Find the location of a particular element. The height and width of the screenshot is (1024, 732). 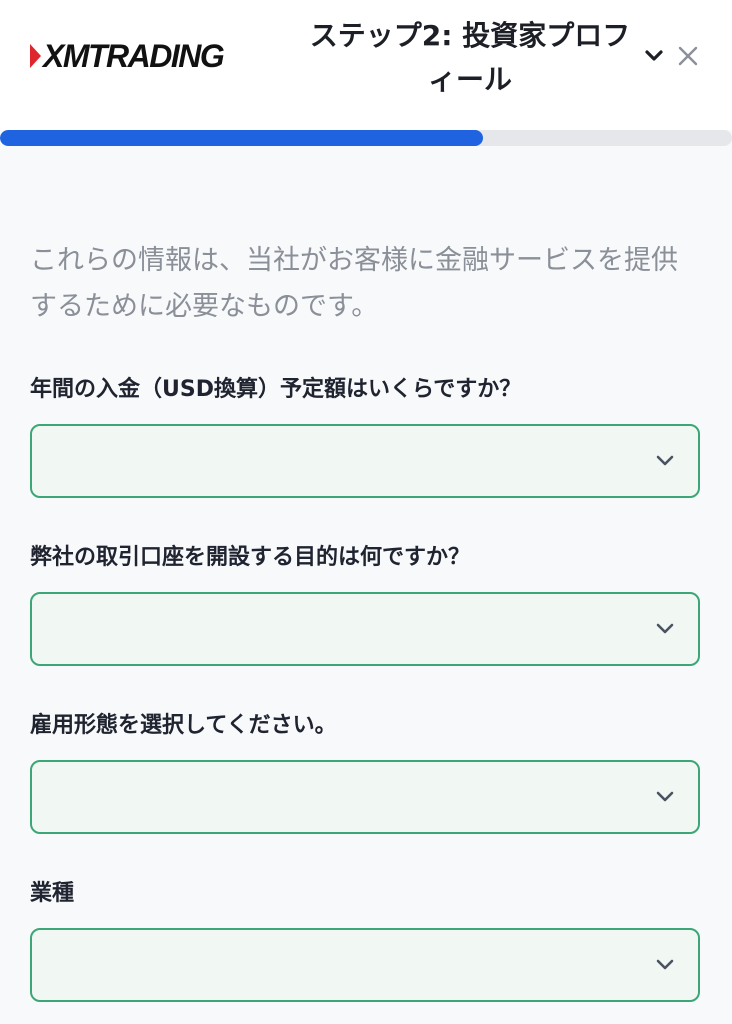

close-button is located at coordinates (688, 56).